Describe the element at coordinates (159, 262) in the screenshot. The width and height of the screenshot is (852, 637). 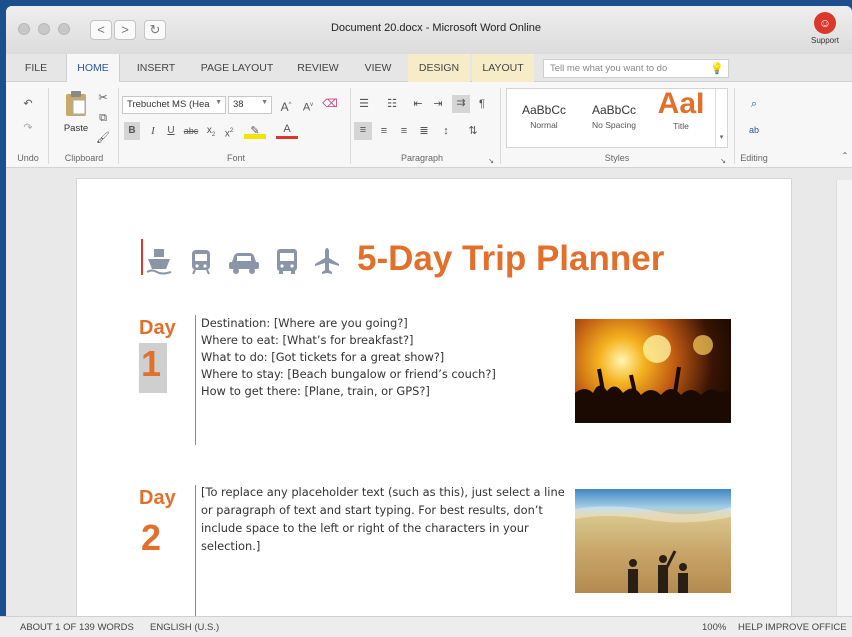
I see `ship-icon` at that location.